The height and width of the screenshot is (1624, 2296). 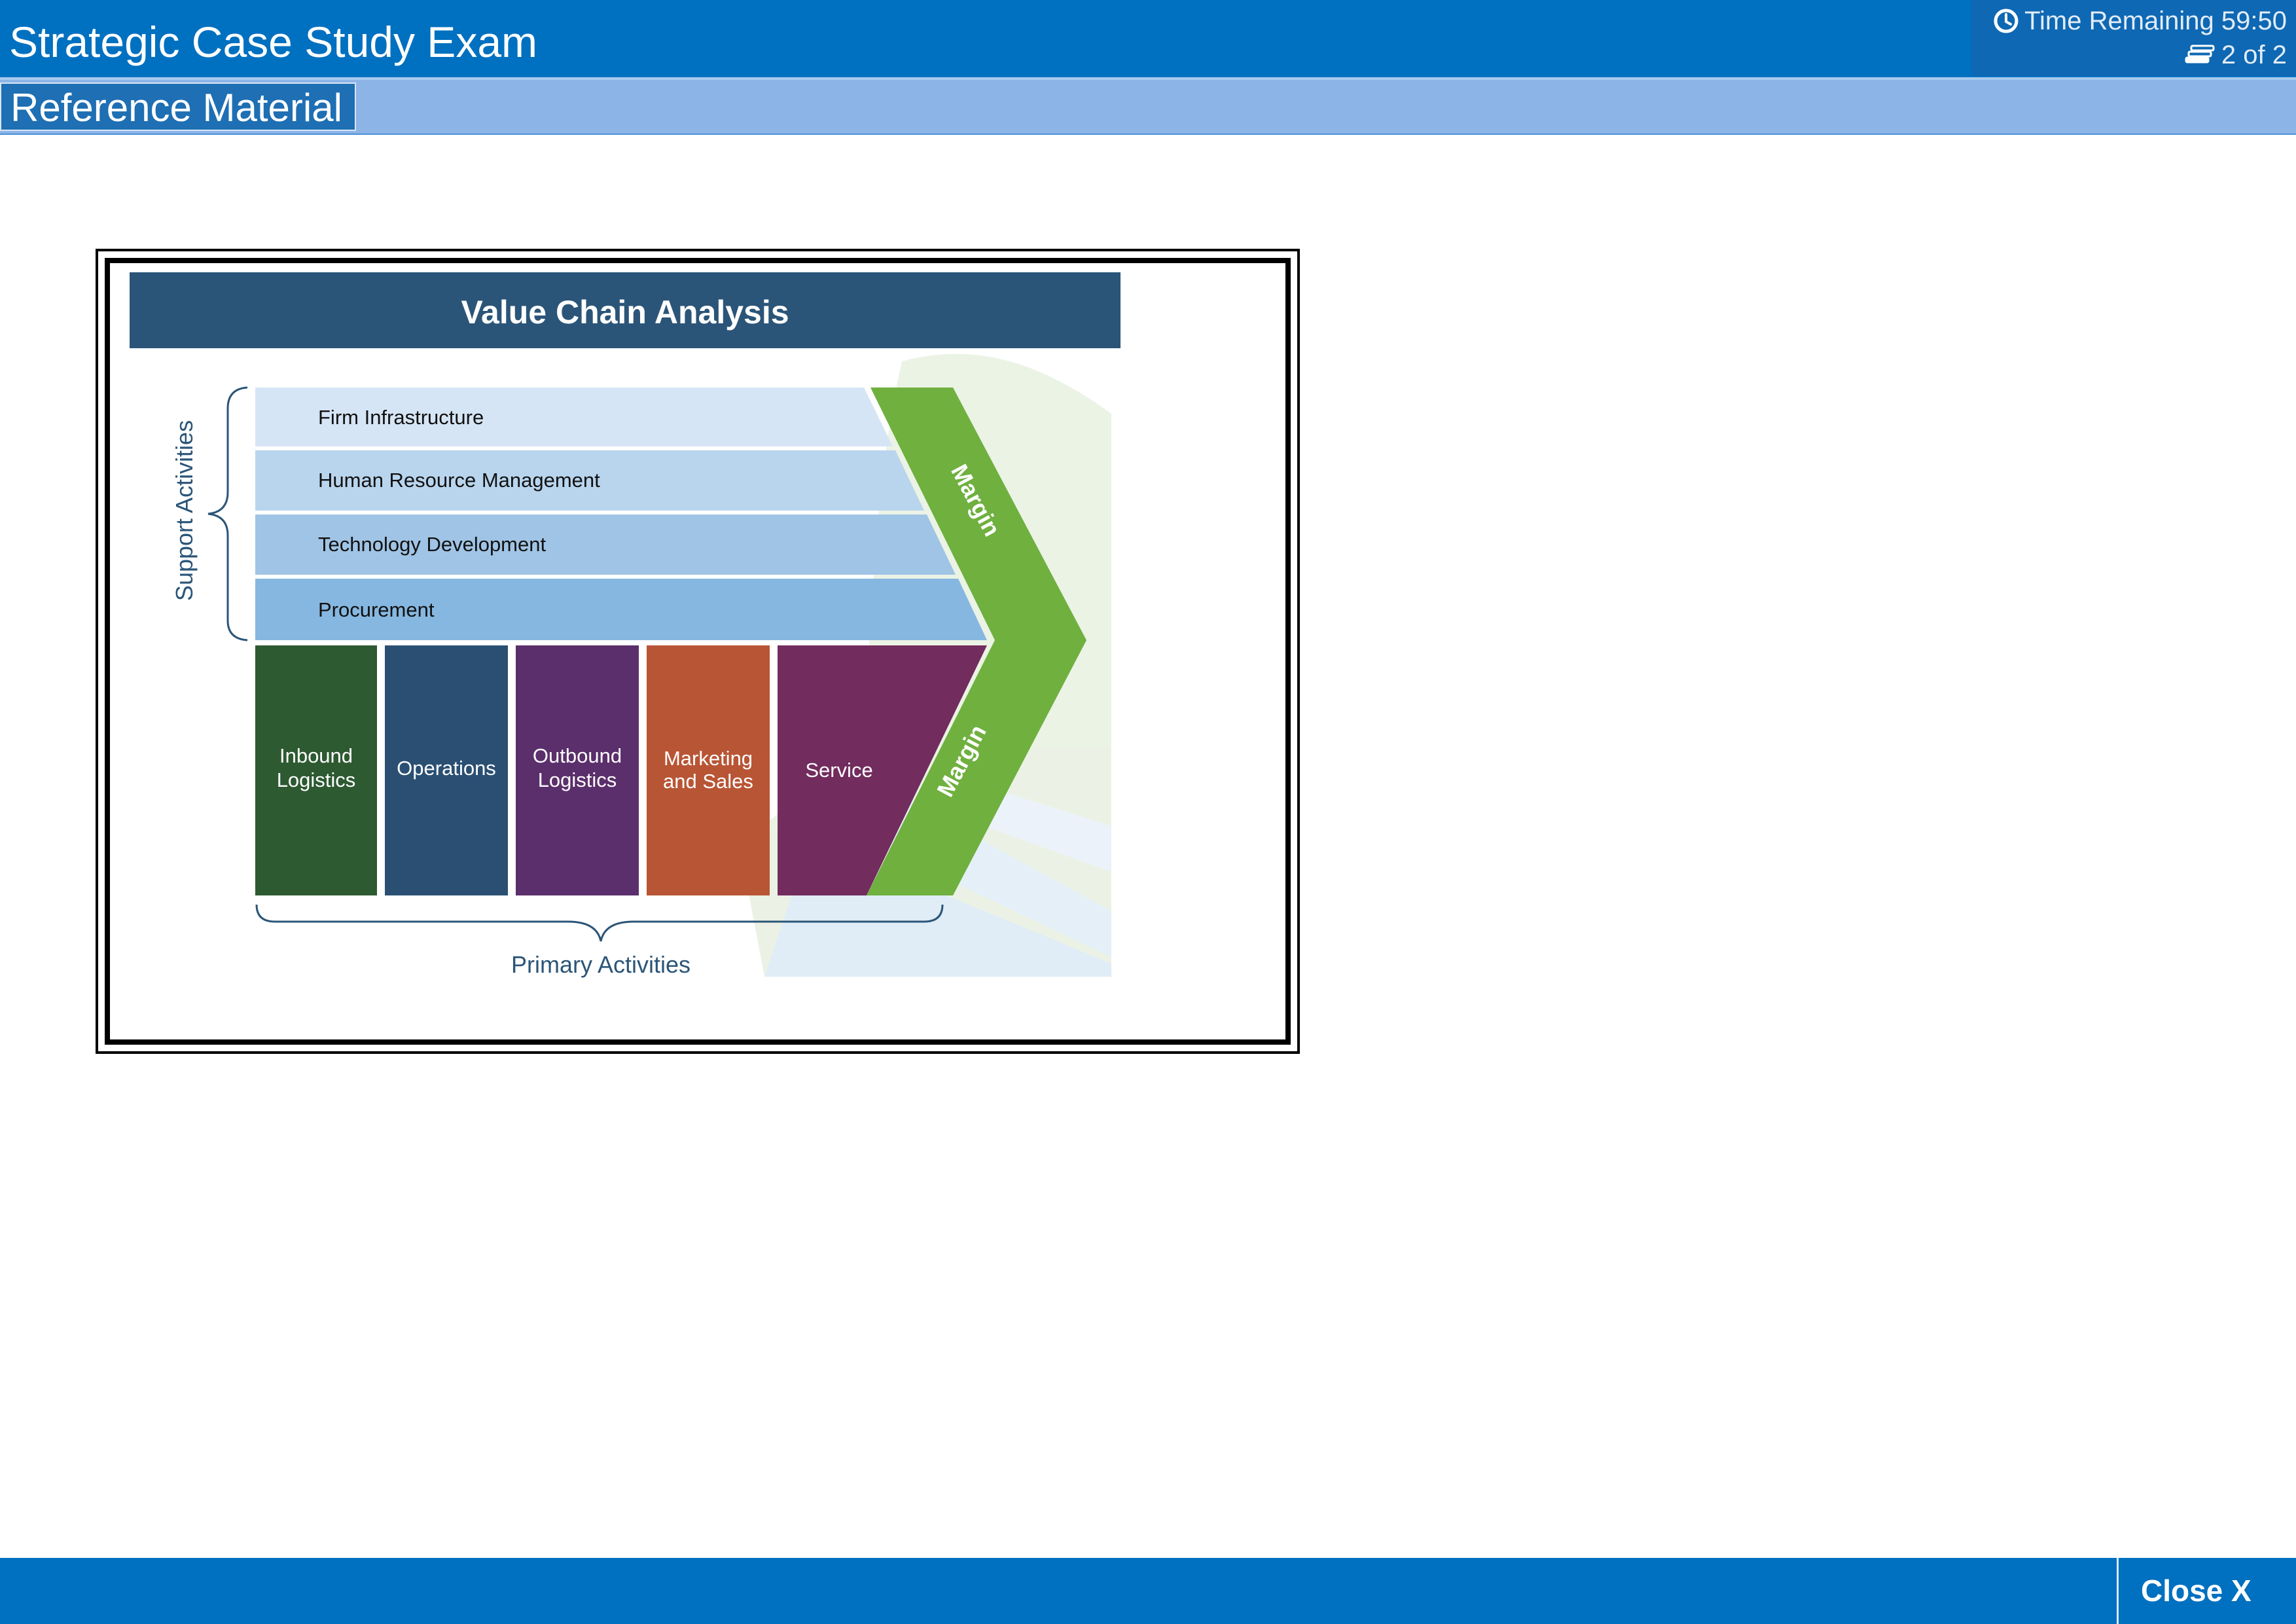 What do you see at coordinates (601, 964) in the screenshot?
I see `primary-activities-label: Primary Activities` at bounding box center [601, 964].